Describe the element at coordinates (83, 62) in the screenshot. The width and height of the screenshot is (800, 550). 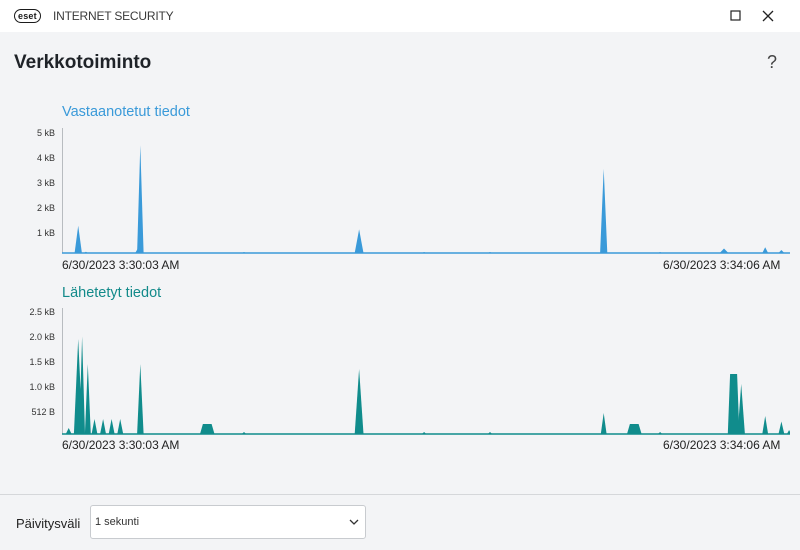
I see `page-title: Verkkotoiminto` at that location.